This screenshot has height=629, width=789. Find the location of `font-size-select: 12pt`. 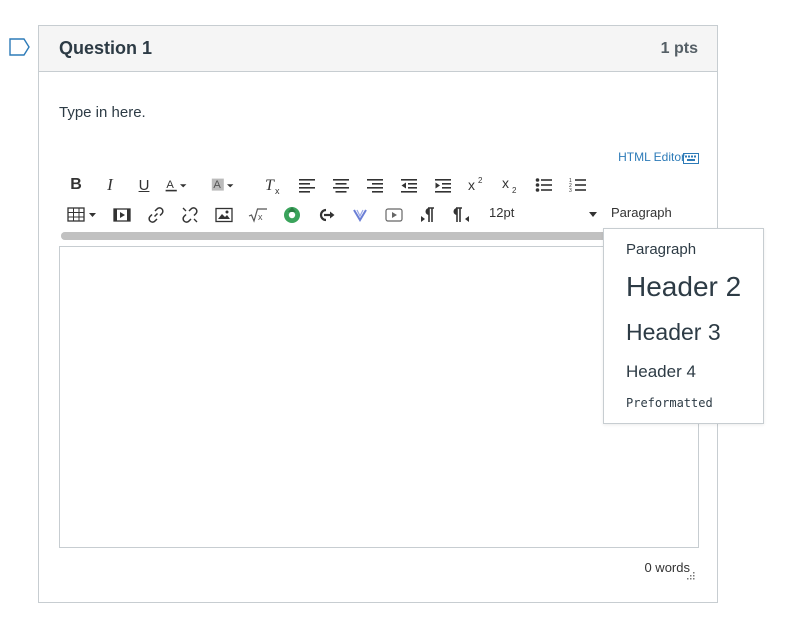

font-size-select: 12pt is located at coordinates (543, 215).